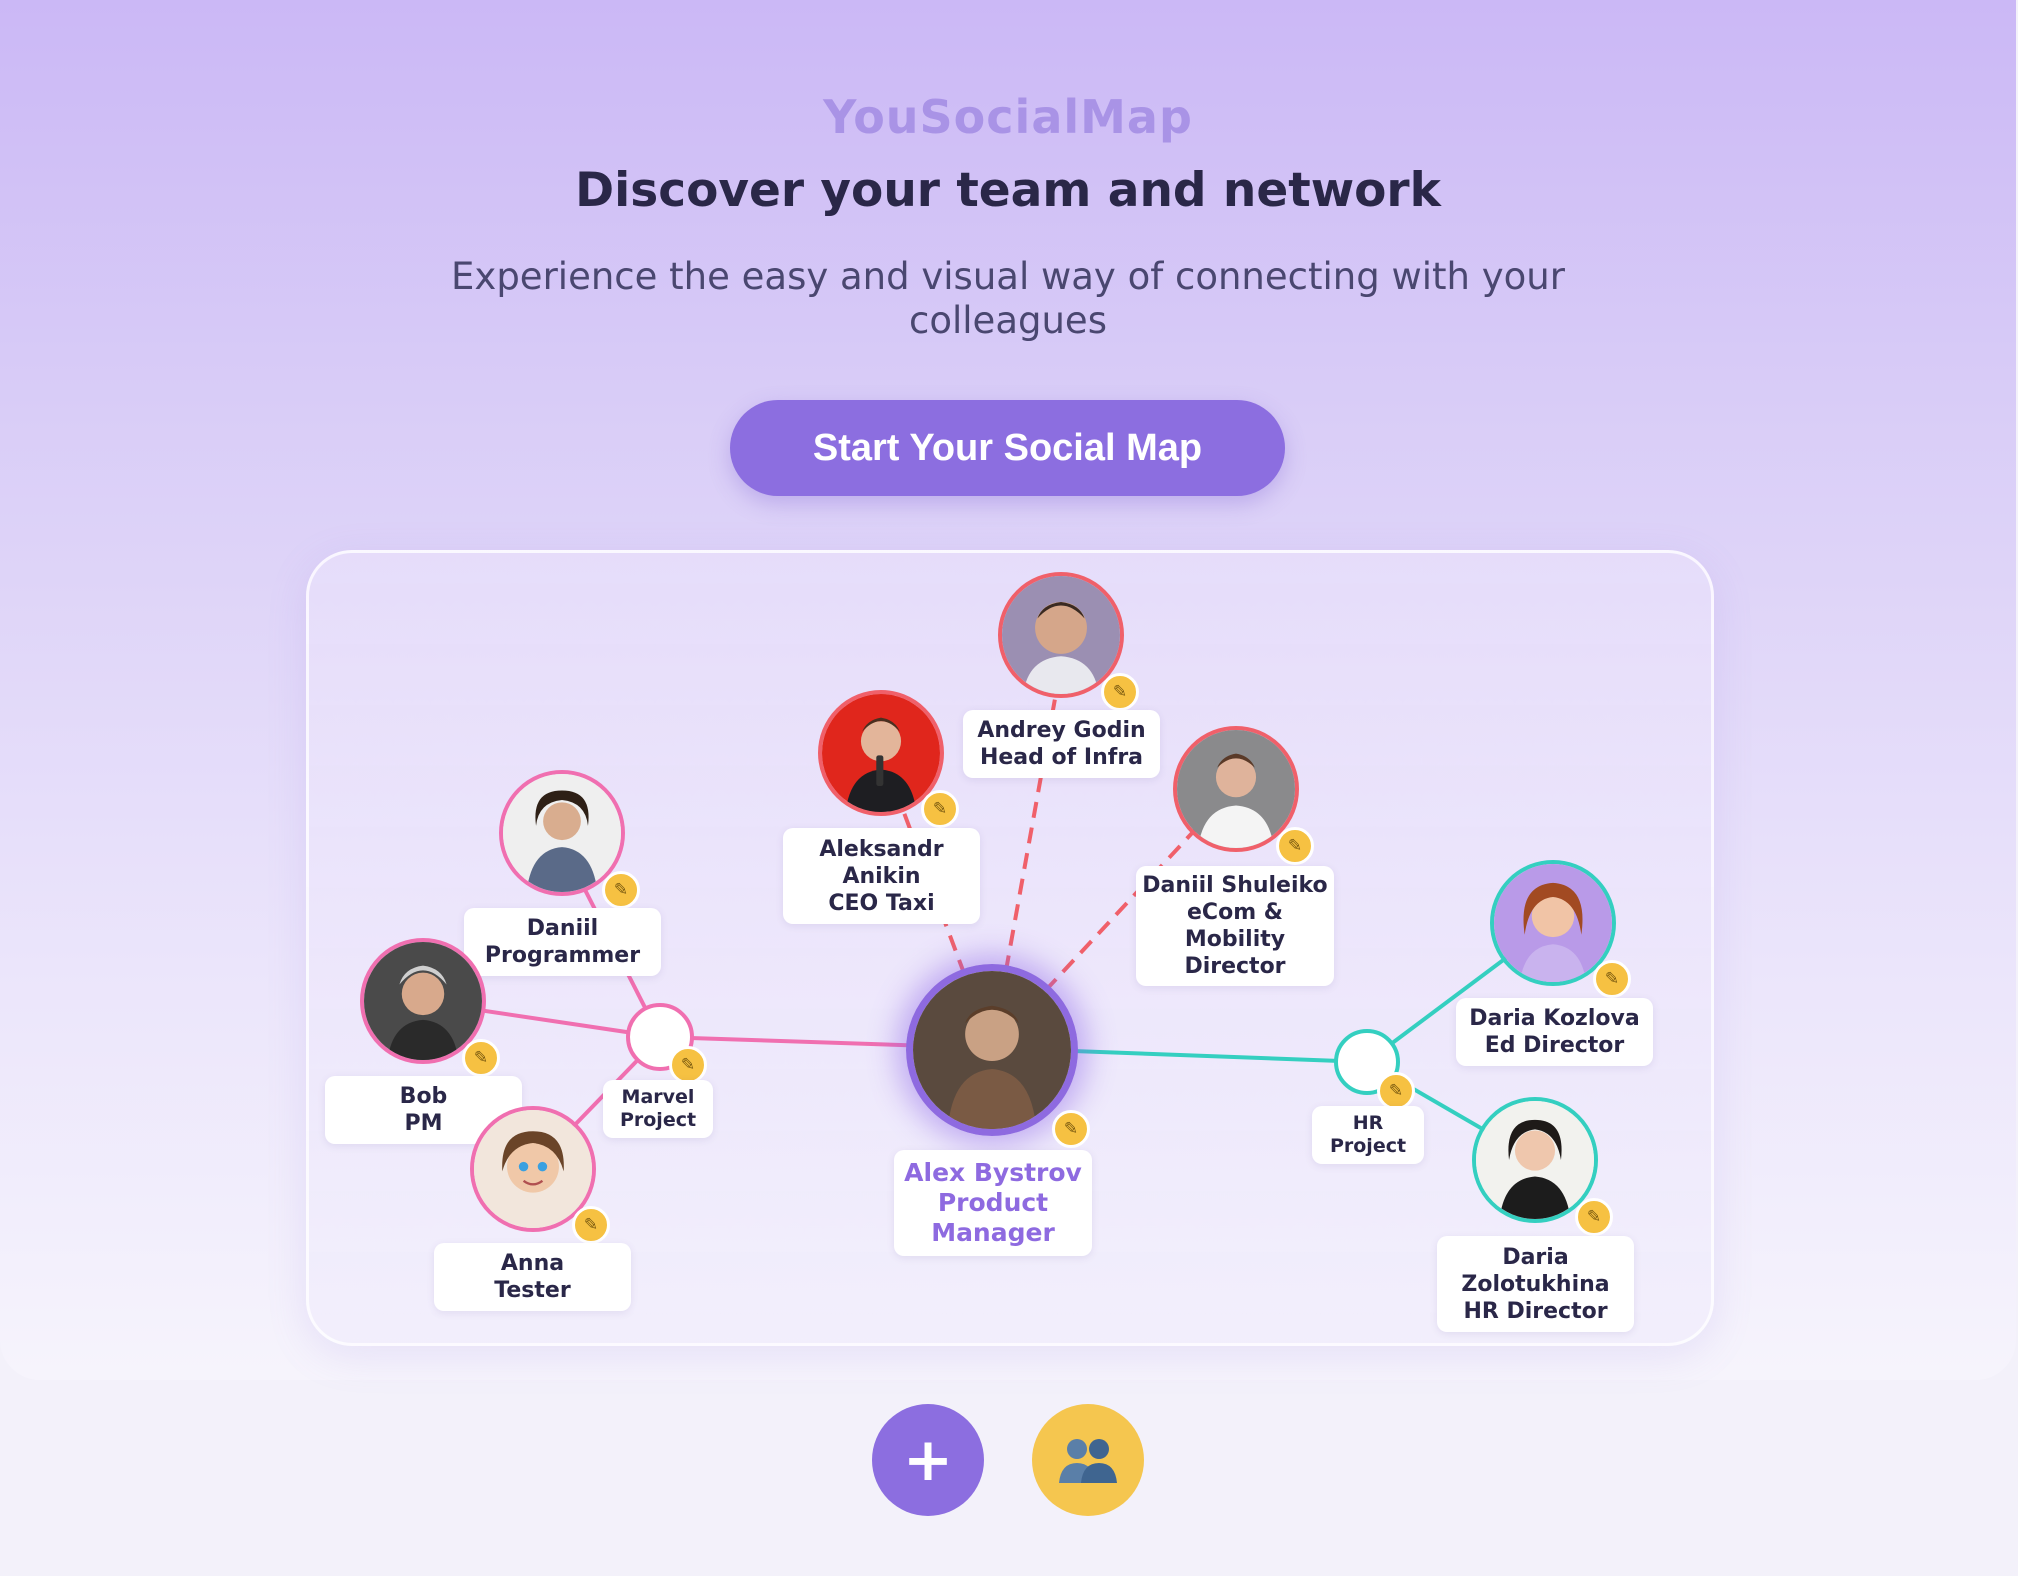 The image size is (2018, 1576). What do you see at coordinates (1535, 1284) in the screenshot?
I see `person-label-daria-zolotukhina: Daria Zolotukhina HR Director` at bounding box center [1535, 1284].